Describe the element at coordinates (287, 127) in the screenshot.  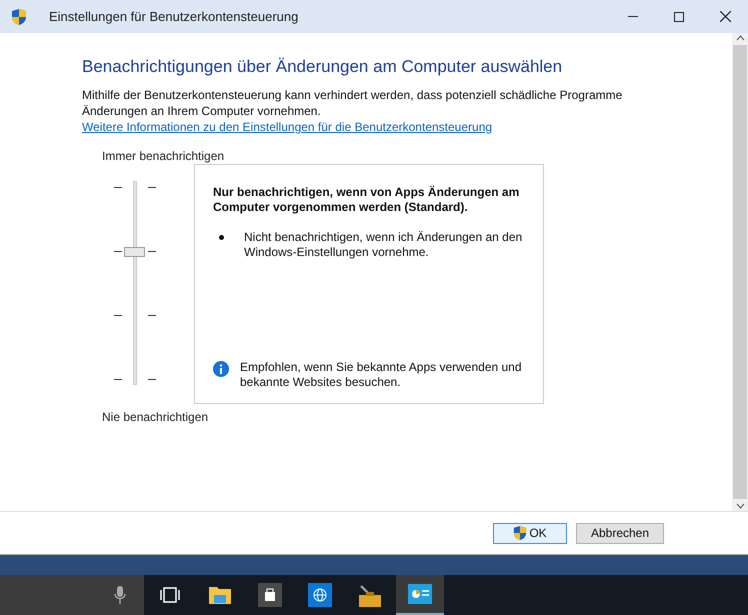
I see `info-link: Weitere Informationen zu den Einstellungen für die Benutzerkontensteuerung` at that location.